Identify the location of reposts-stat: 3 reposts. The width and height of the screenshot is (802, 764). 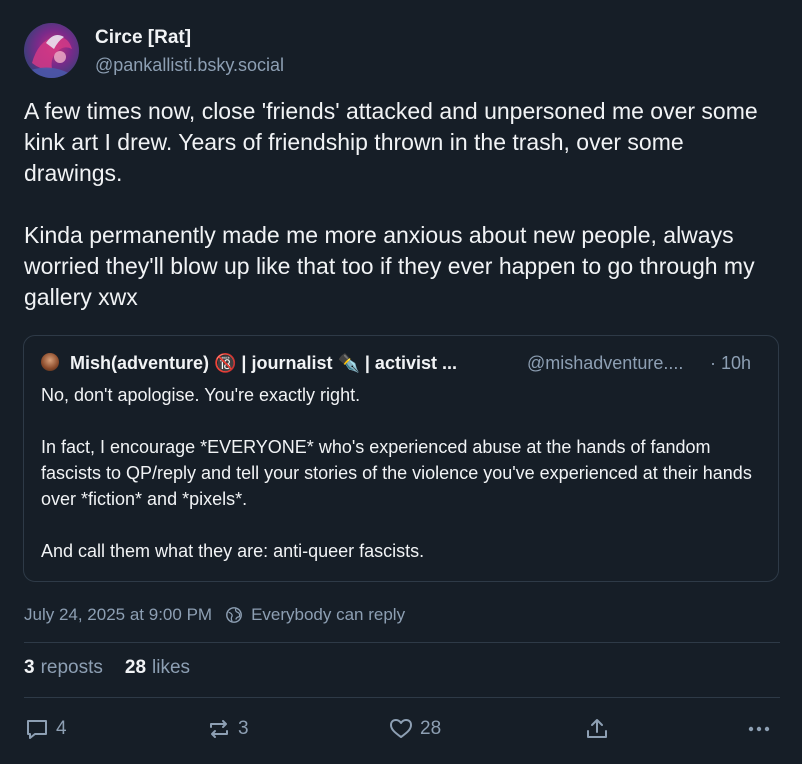
(63, 668).